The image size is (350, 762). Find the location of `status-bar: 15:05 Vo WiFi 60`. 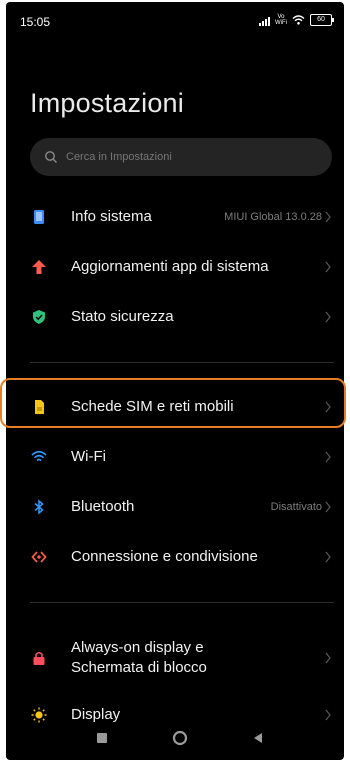

status-bar: 15:05 Vo WiFi 60 is located at coordinates (175, 22).